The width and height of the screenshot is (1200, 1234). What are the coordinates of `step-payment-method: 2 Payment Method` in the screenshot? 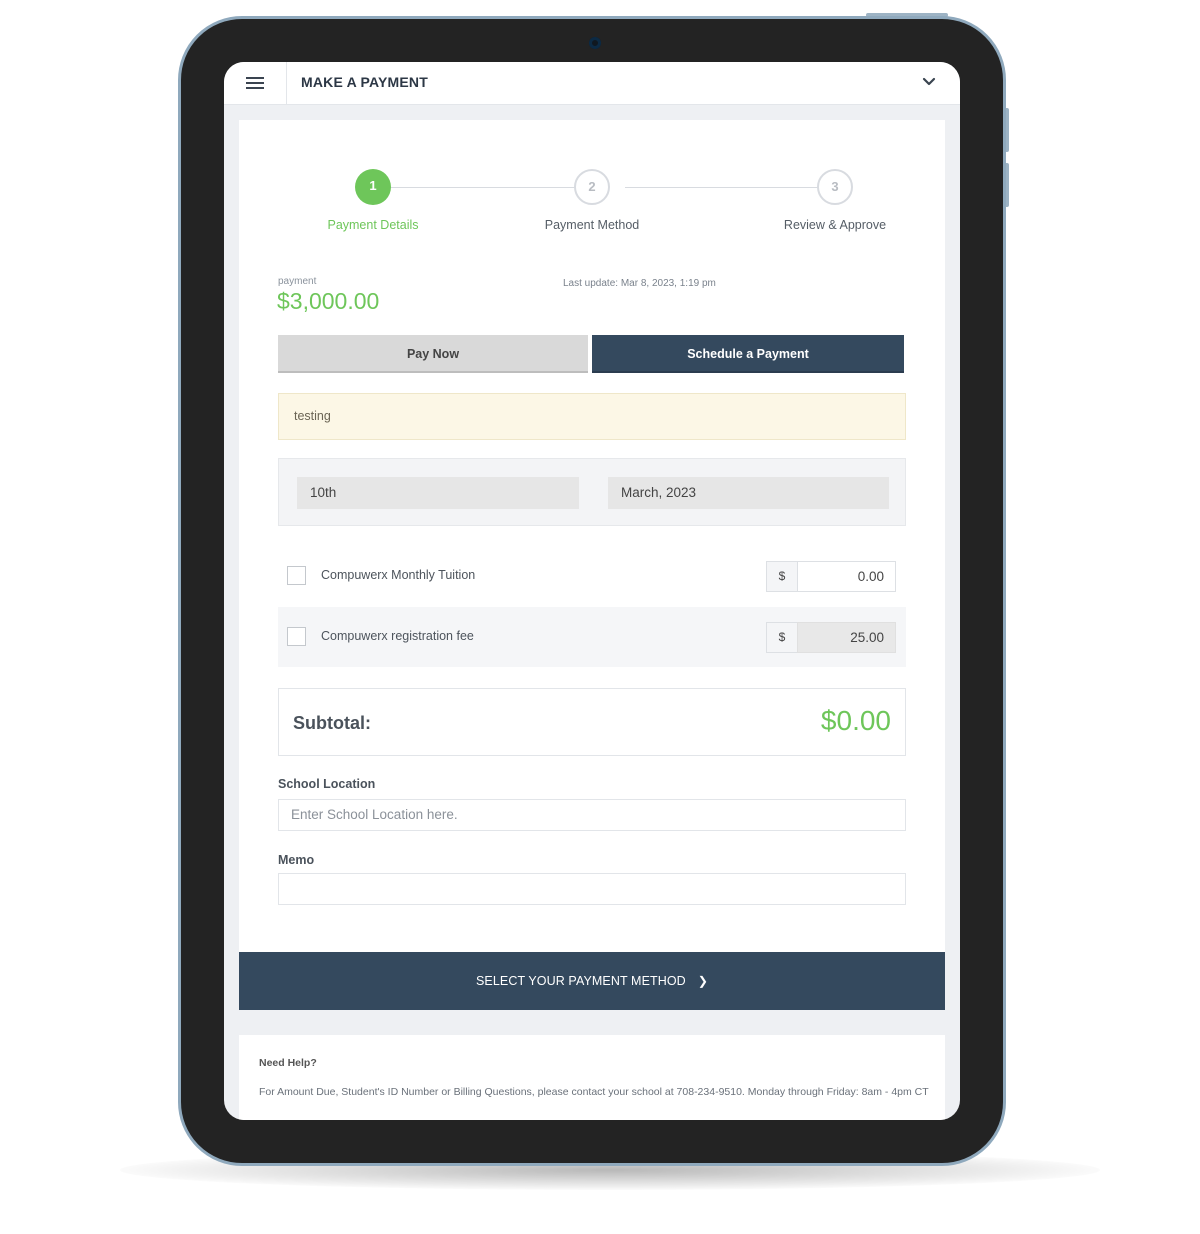 It's located at (592, 200).